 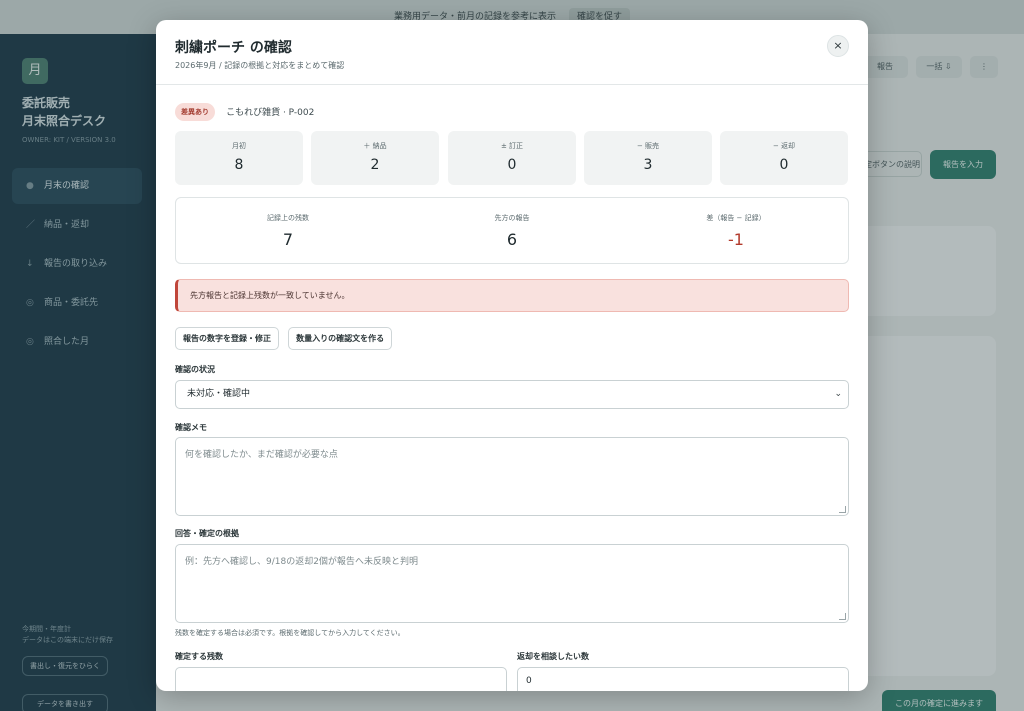 What do you see at coordinates (290, 633) in the screenshot?
I see `basis-hint: 残数を確定する場合は必須です。根拠を確認してから入力してください。` at bounding box center [290, 633].